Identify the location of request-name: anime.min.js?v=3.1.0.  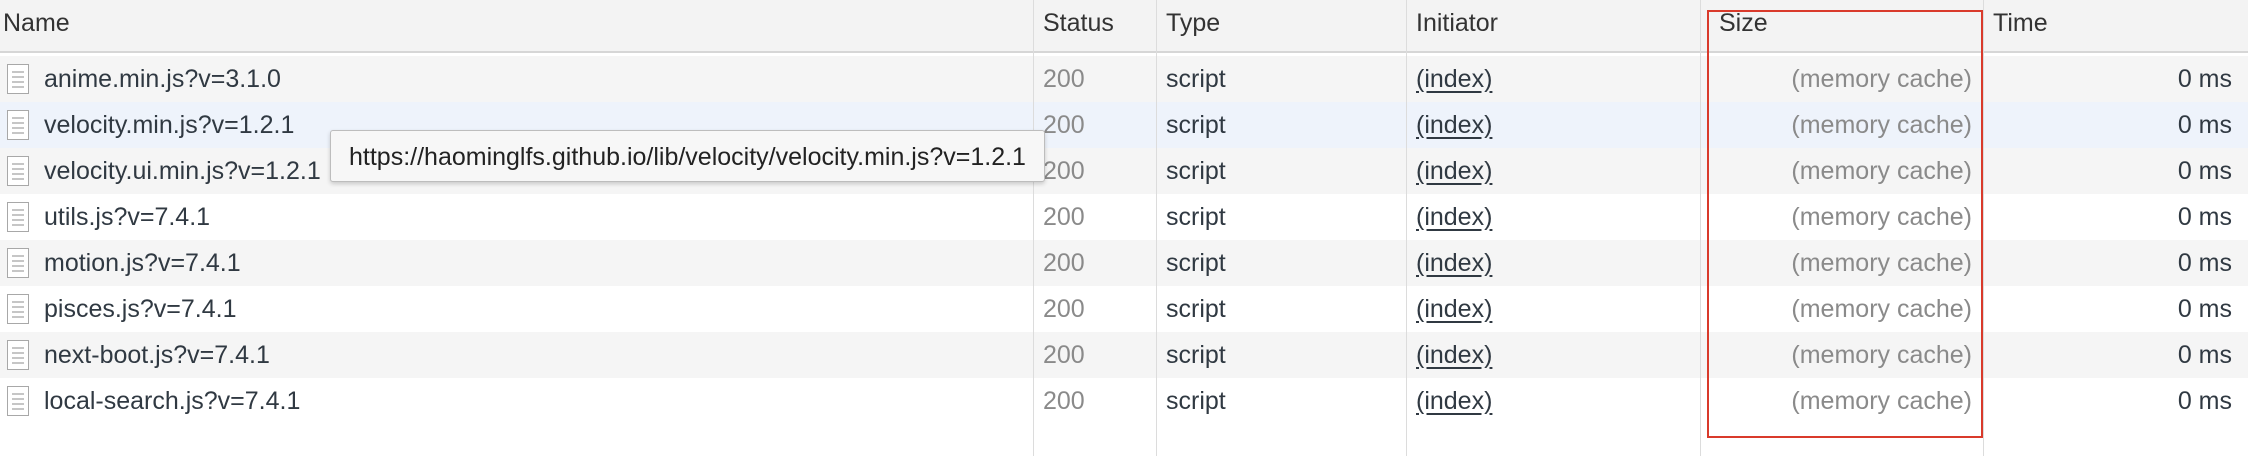
(162, 79).